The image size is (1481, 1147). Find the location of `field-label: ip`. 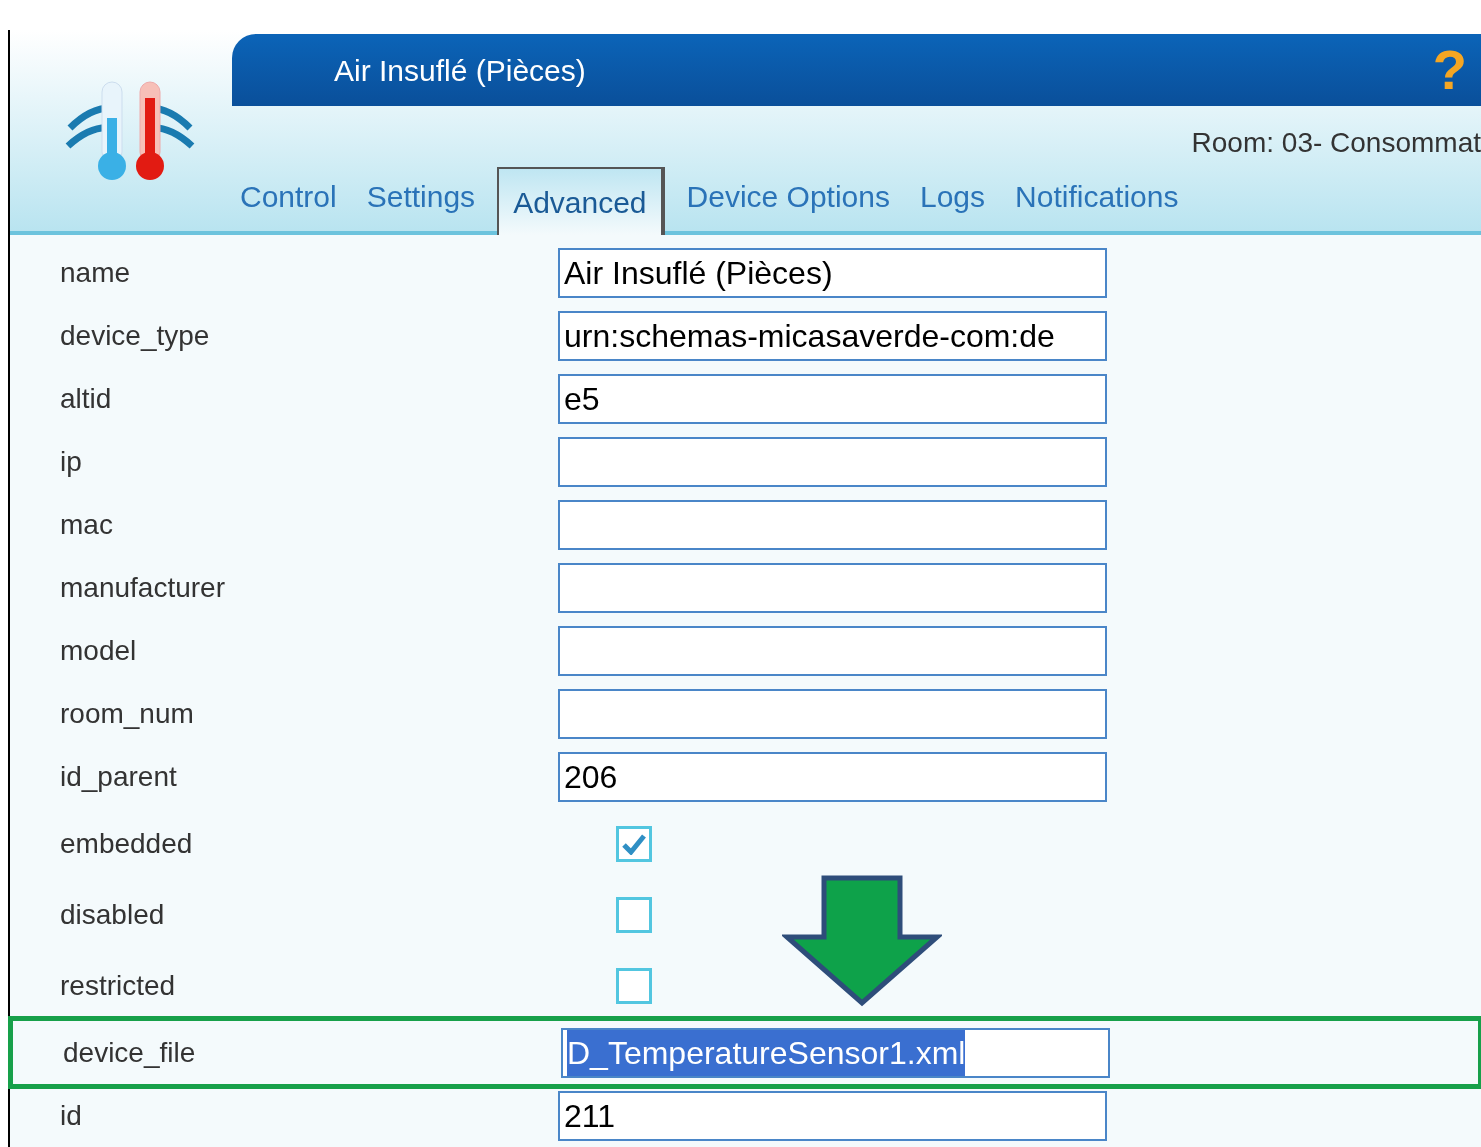

field-label: ip is located at coordinates (71, 461).